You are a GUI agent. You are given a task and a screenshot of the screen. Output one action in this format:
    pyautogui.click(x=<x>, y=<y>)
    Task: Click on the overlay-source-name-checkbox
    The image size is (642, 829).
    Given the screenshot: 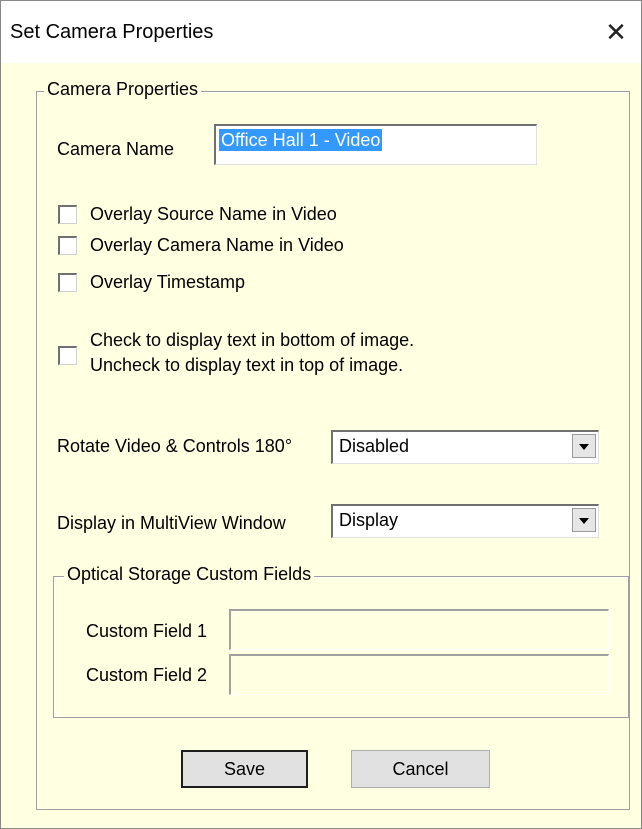 What is the action you would take?
    pyautogui.click(x=67, y=214)
    